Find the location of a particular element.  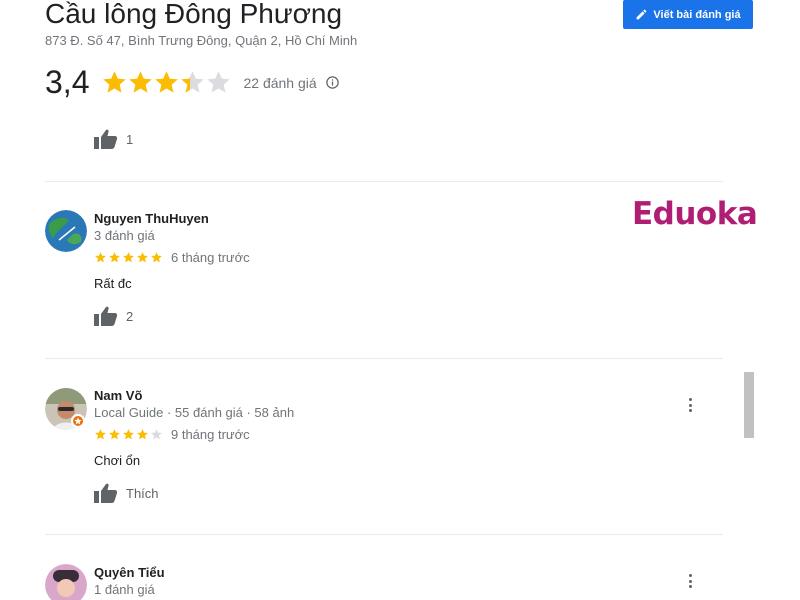

info-icon is located at coordinates (332, 82).